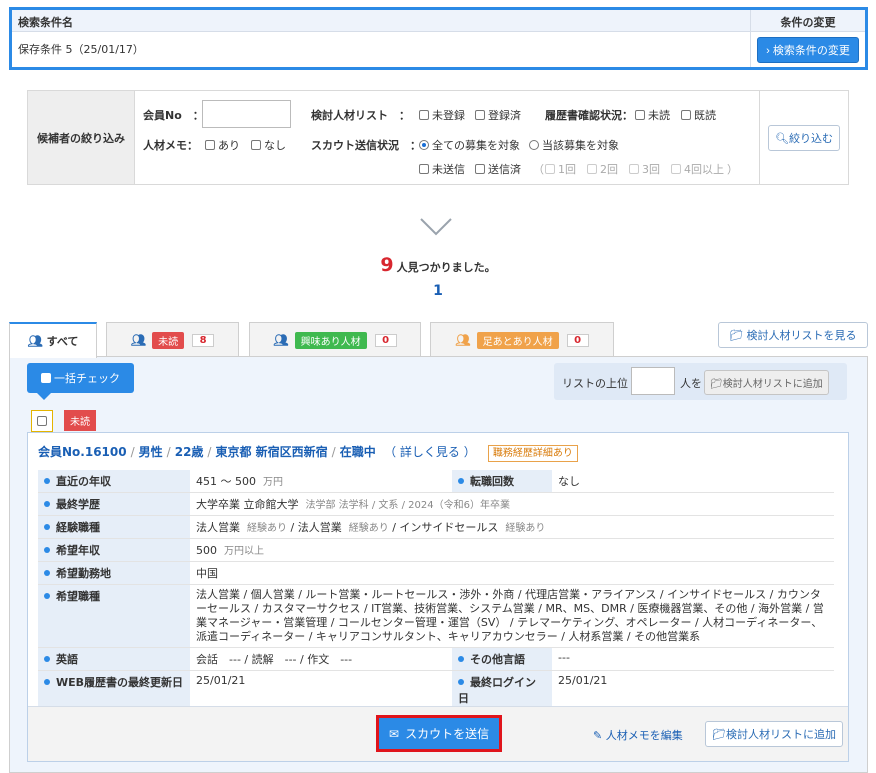 Image resolution: width=876 pixels, height=773 pixels. What do you see at coordinates (449, 527) in the screenshot?
I see `exp3: インサイドセールス` at bounding box center [449, 527].